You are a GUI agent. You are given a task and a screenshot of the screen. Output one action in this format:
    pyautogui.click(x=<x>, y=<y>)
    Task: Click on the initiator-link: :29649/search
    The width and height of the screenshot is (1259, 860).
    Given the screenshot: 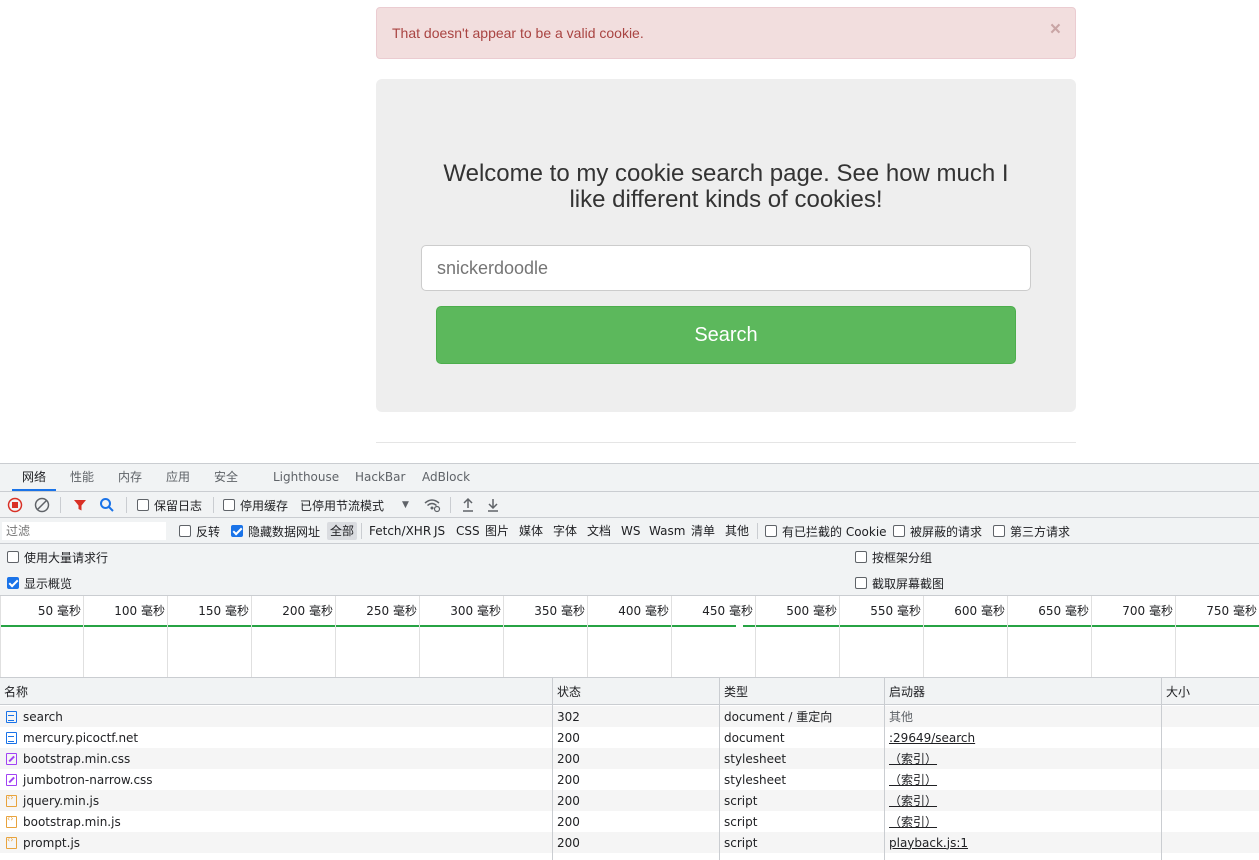 What is the action you would take?
    pyautogui.click(x=932, y=738)
    